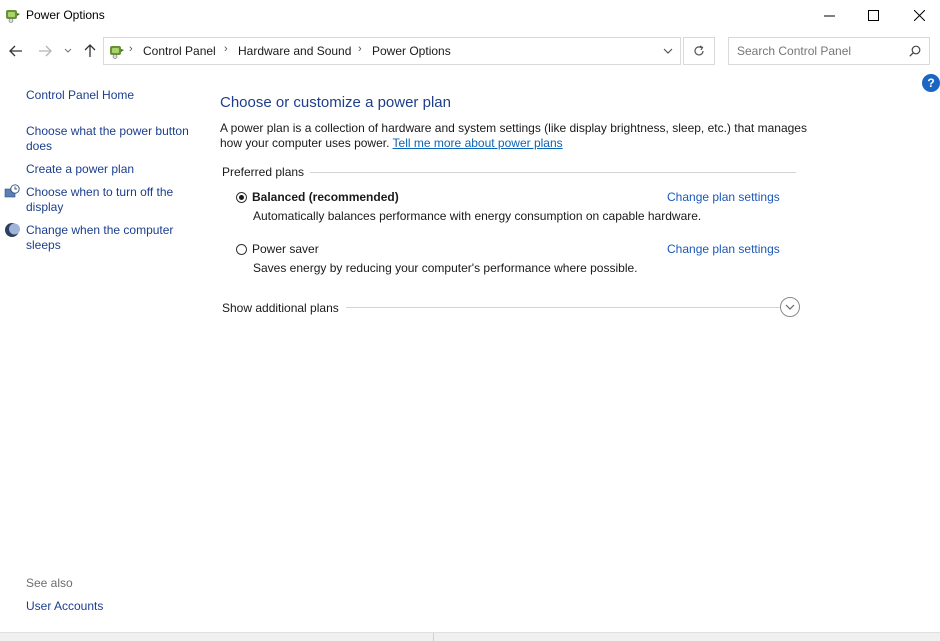 The width and height of the screenshot is (940, 641). I want to click on computer-sleeps-link: Change when the computer sleeps, so click(112, 238).